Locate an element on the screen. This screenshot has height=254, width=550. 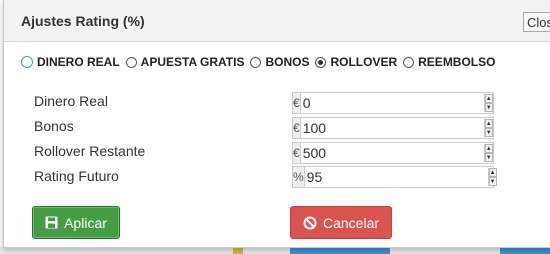
radio-option-apuesta-gratis: APUESTA GRATIS is located at coordinates (185, 62).